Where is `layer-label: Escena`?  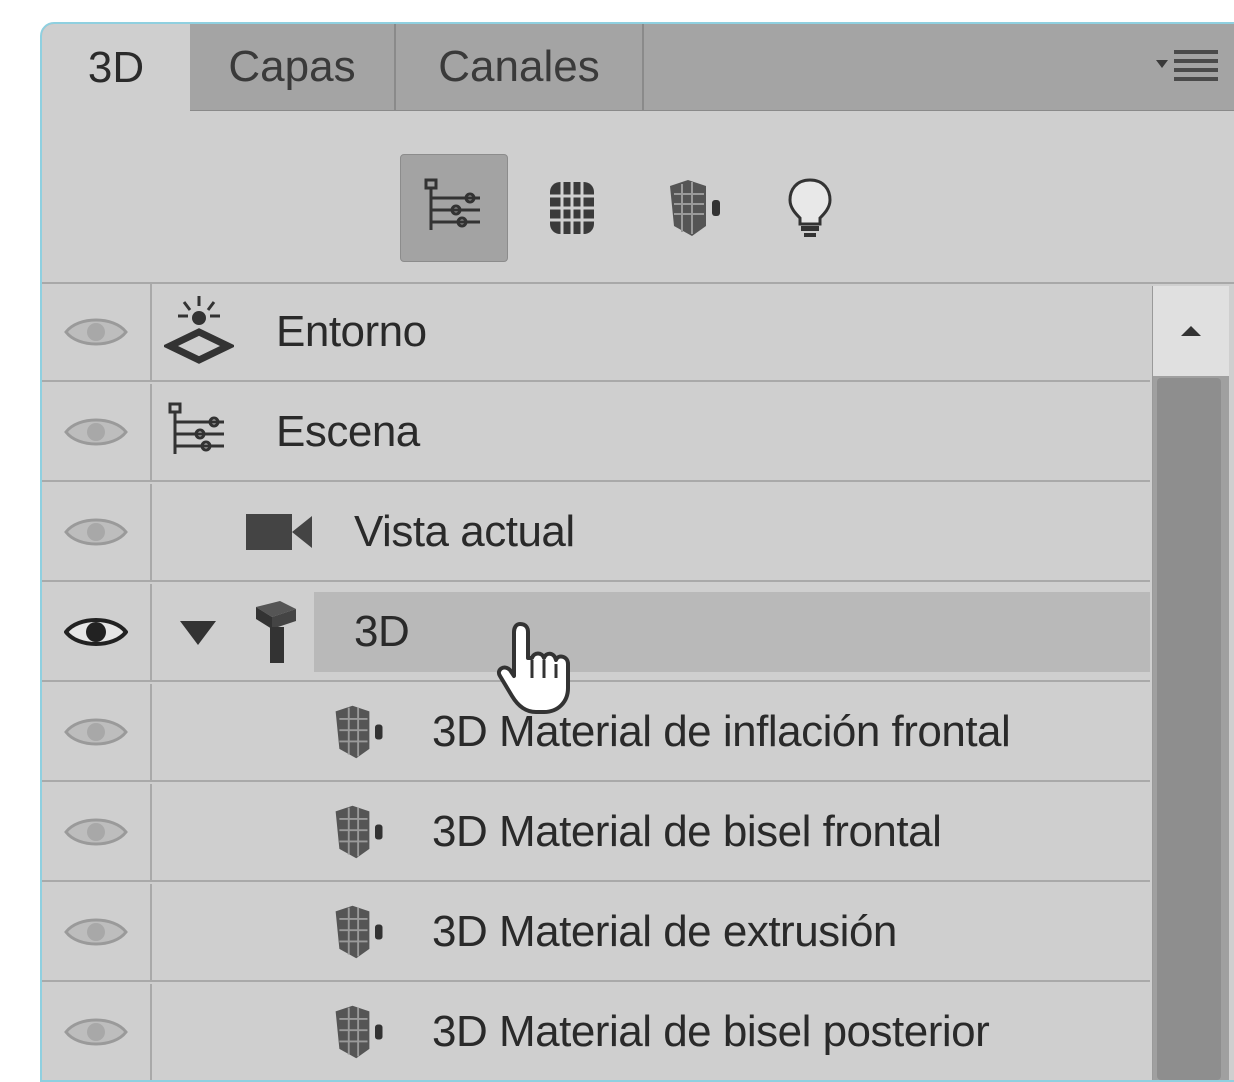
layer-label: Escena is located at coordinates (348, 431).